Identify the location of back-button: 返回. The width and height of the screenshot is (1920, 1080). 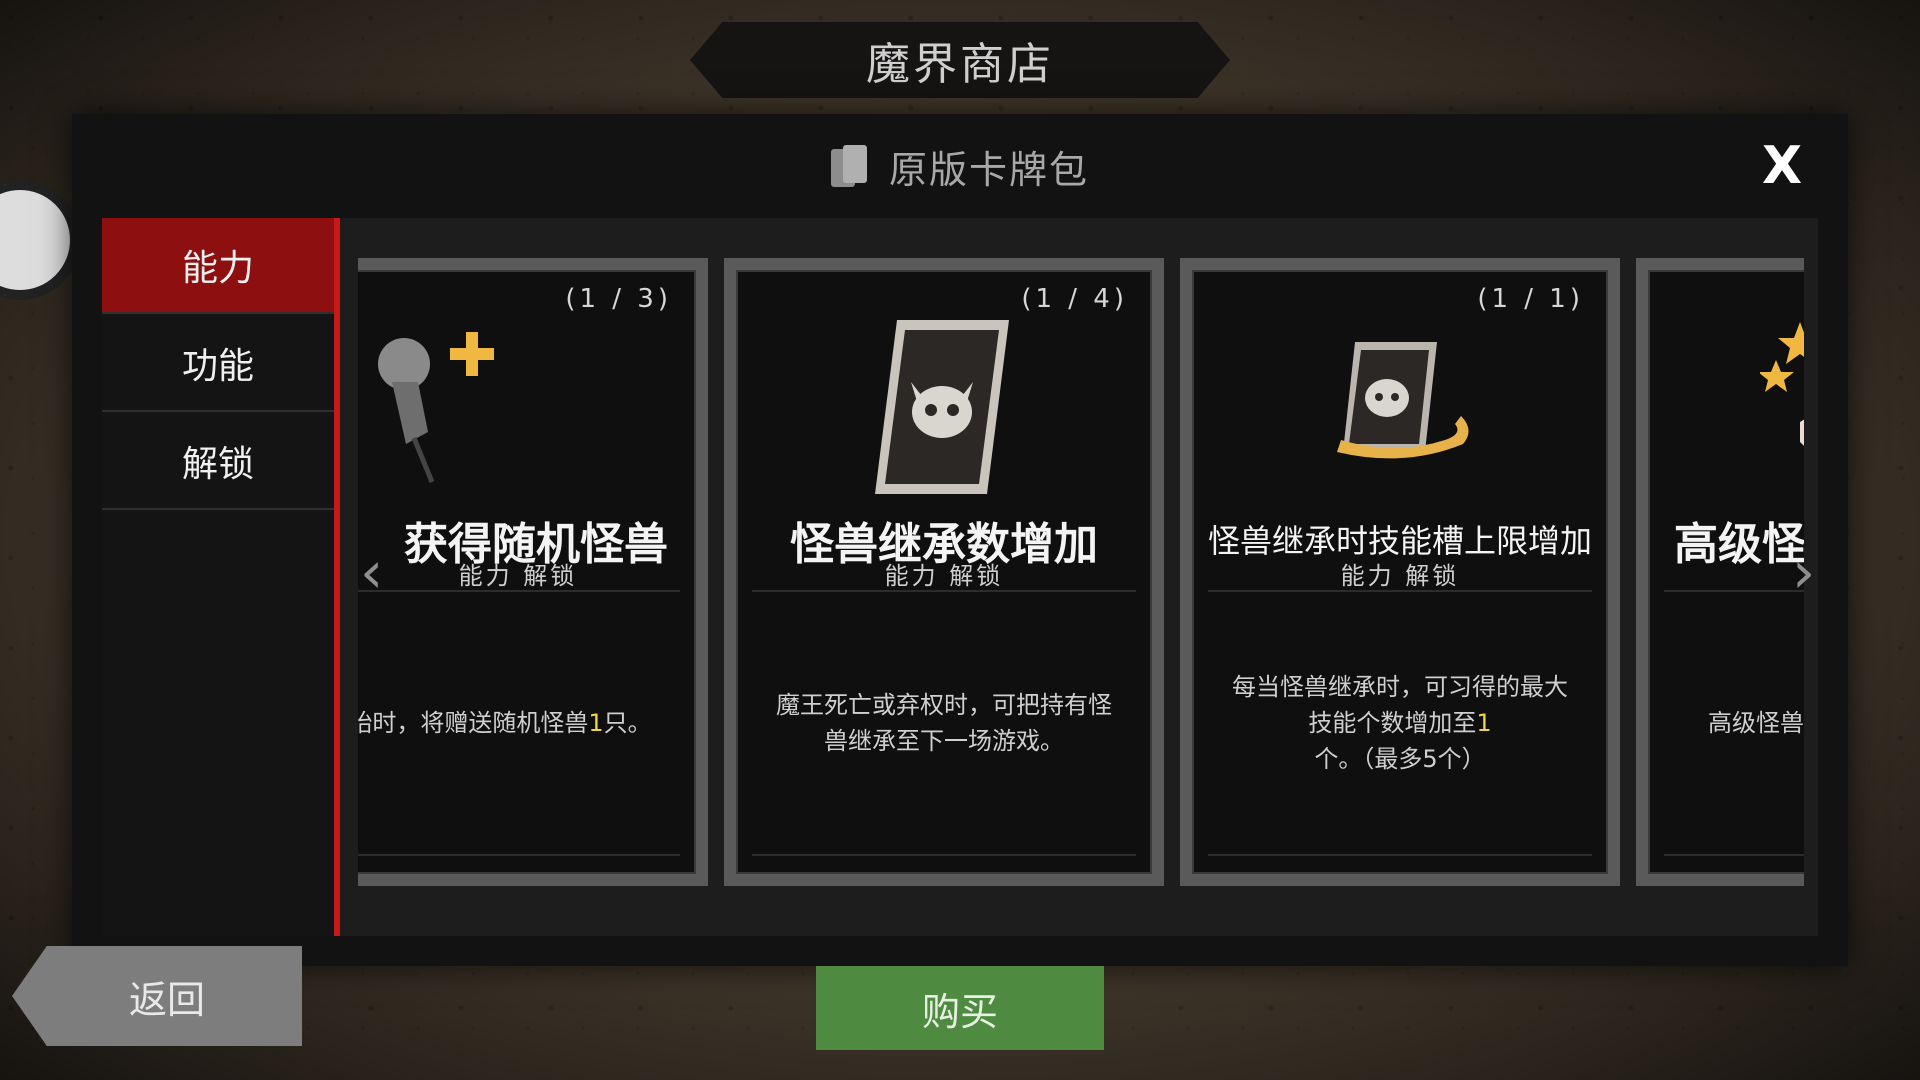
(157, 996).